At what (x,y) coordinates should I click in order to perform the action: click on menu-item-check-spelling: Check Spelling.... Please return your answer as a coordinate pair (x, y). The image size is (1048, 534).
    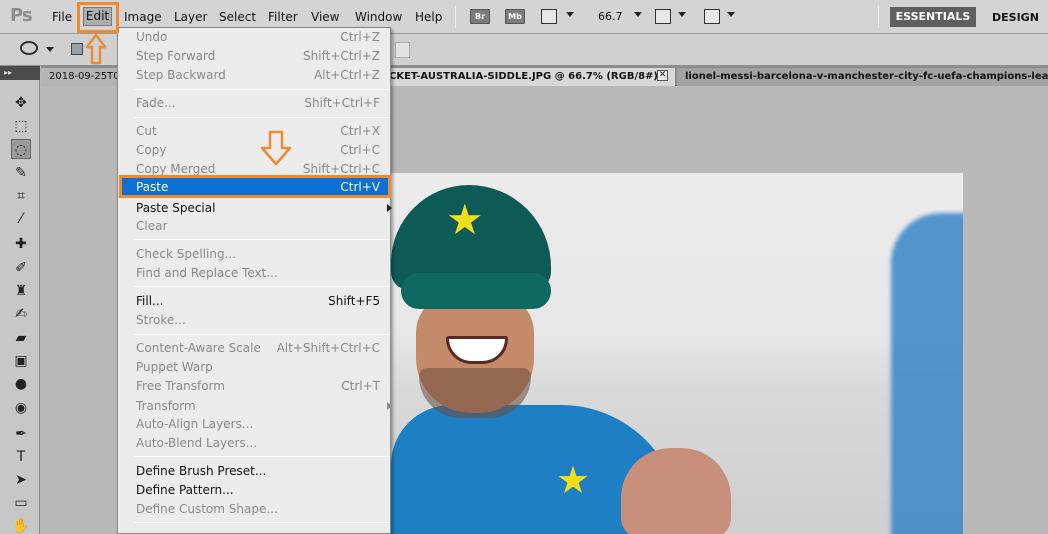
    Looking at the image, I should click on (261, 254).